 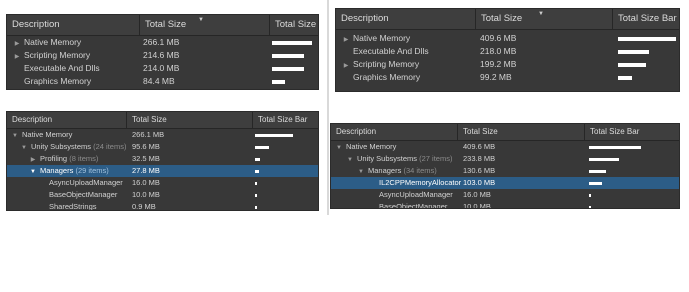 What do you see at coordinates (58, 81) in the screenshot?
I see `row-label: Graphics Memory` at bounding box center [58, 81].